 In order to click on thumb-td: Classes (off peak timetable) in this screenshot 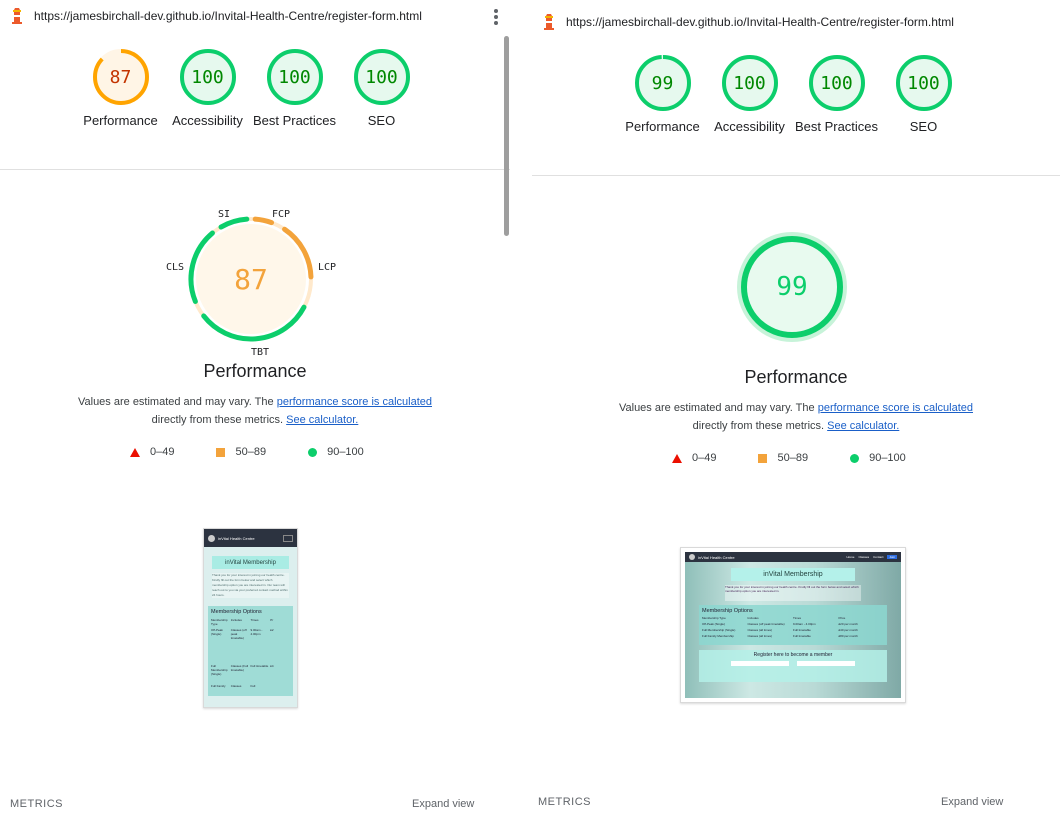, I will do `click(238, 634)`.